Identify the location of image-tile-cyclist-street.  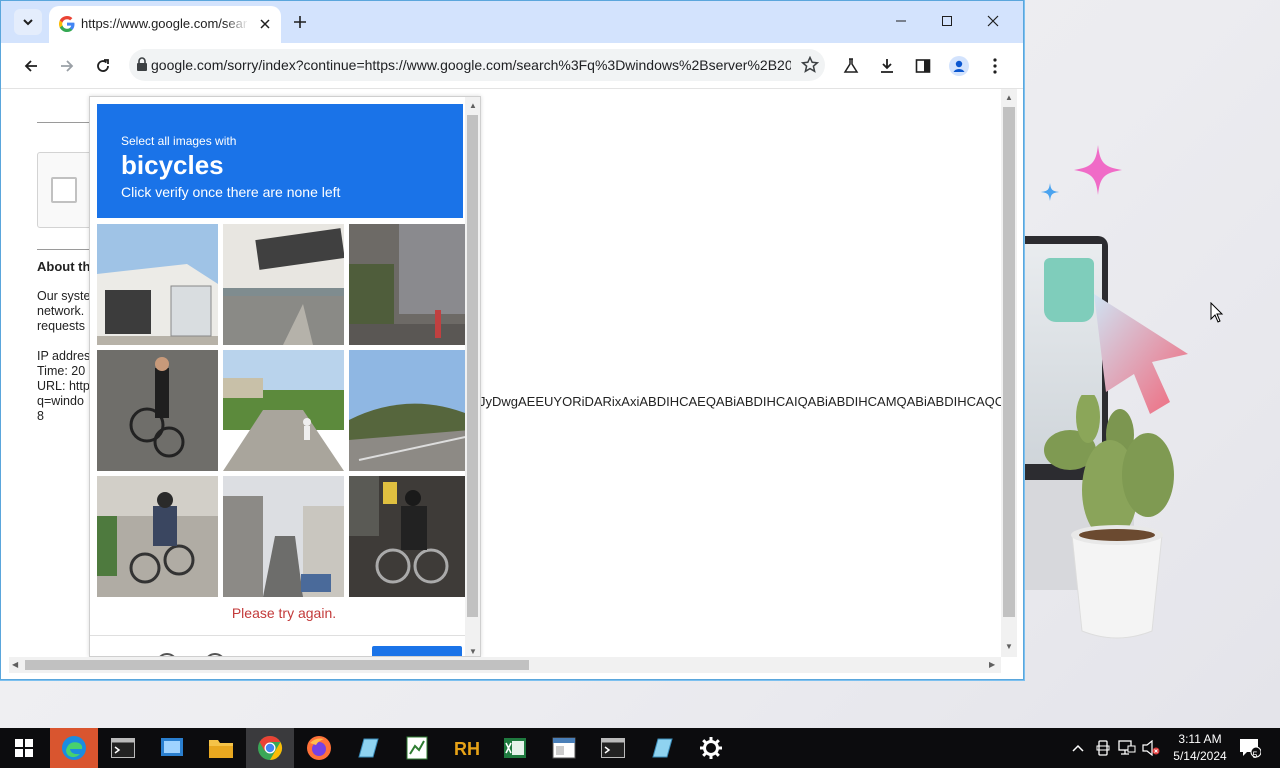
(157, 536).